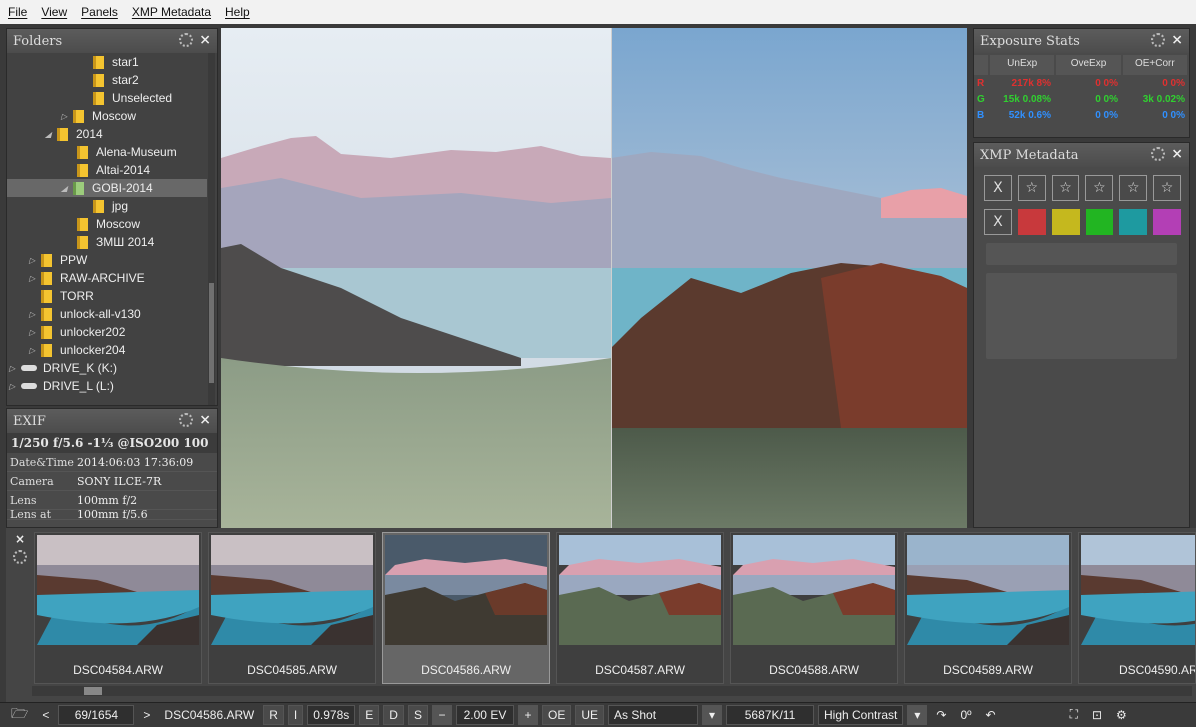 This screenshot has height=727, width=1196. Describe the element at coordinates (393, 714) in the screenshot. I see `d-button: D` at that location.